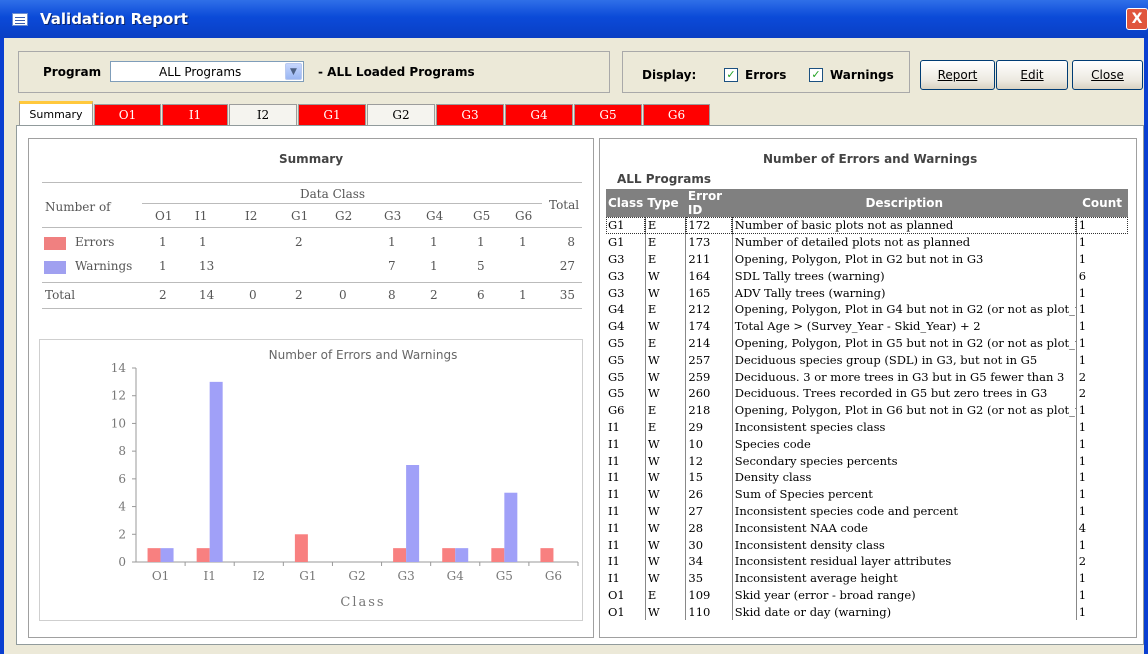 Image resolution: width=1148 pixels, height=654 pixels. I want to click on tab-o1: O1, so click(127, 115).